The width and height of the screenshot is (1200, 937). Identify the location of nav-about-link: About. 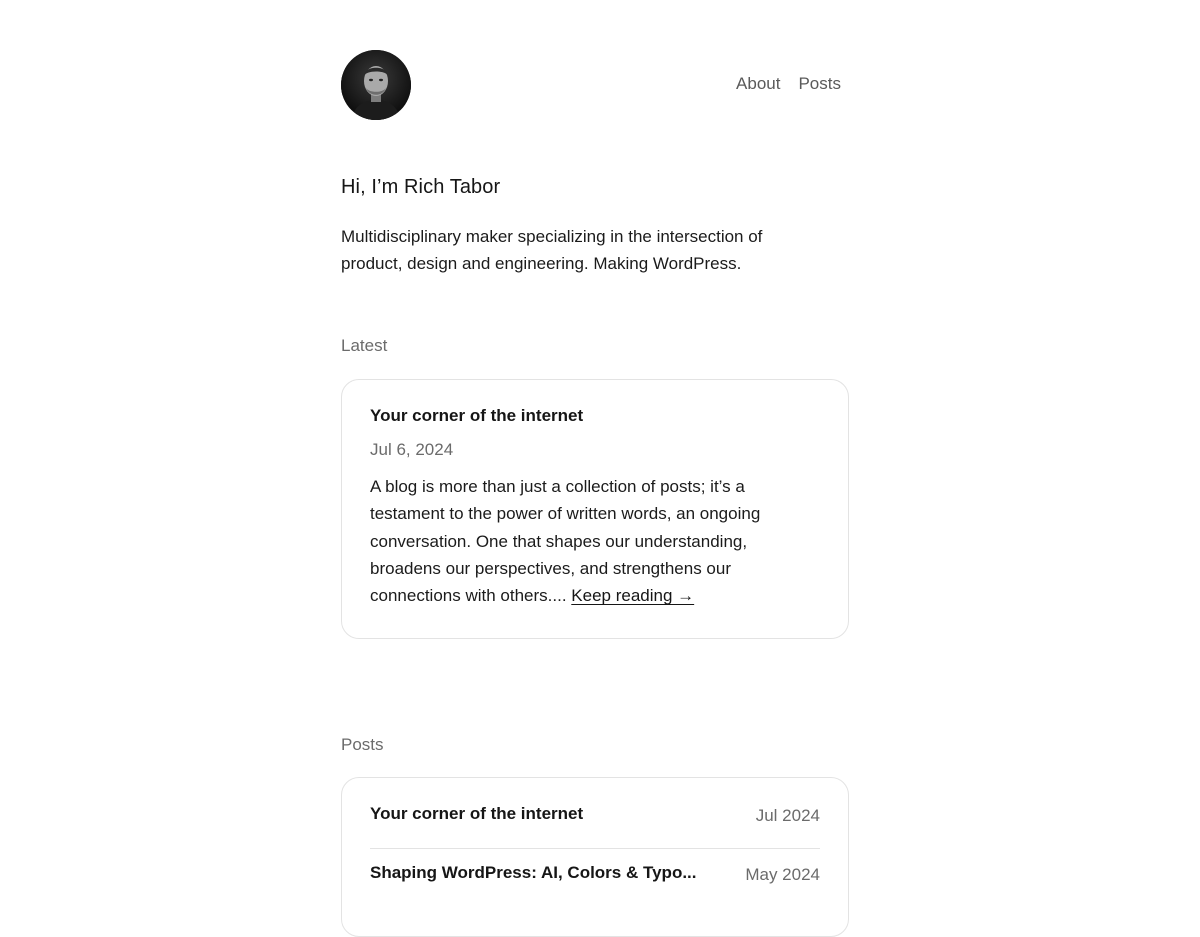
(758, 84).